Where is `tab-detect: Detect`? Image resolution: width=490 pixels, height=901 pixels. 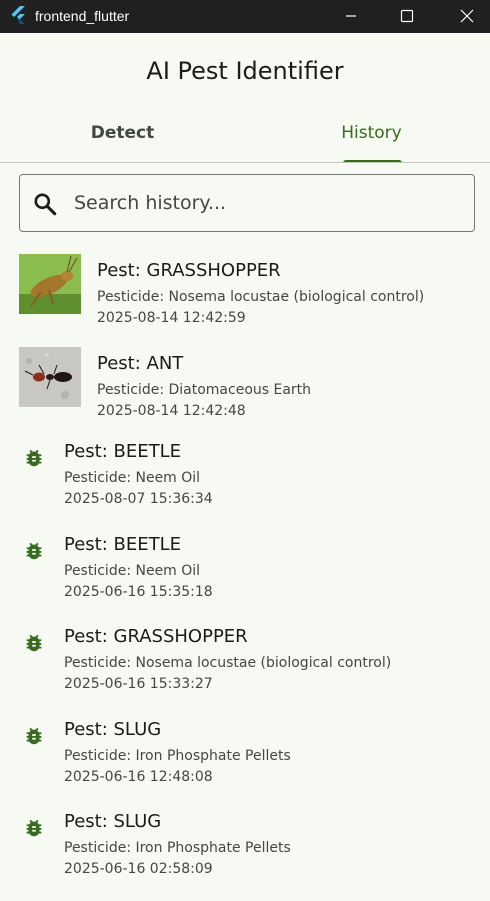
tab-detect: Detect is located at coordinates (122, 137).